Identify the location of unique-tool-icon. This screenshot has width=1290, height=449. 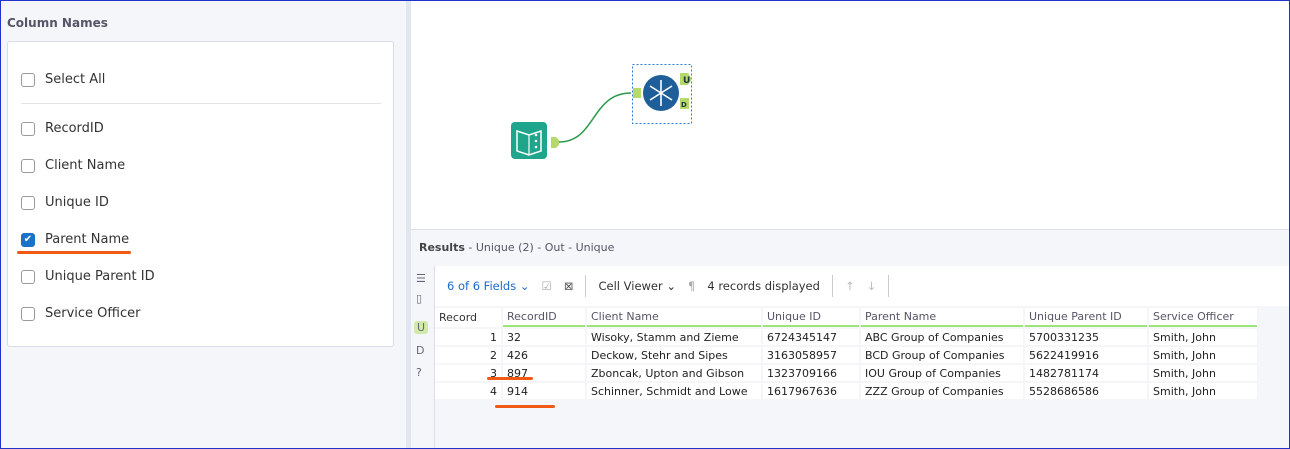
(661, 93).